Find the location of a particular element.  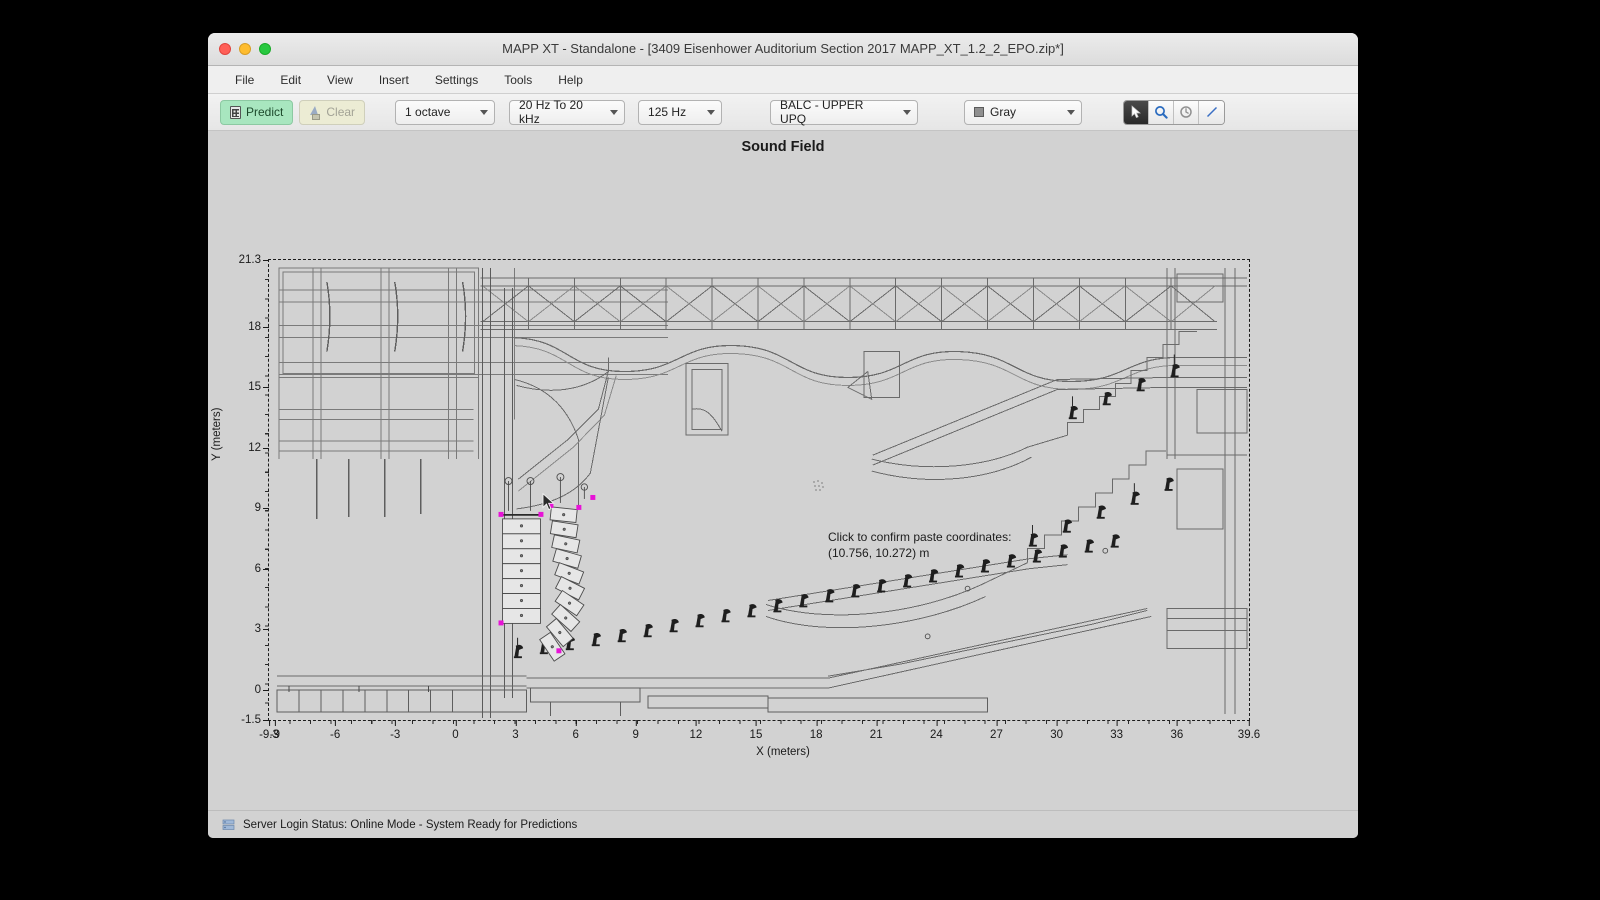

source-selection-dropdown: BALC - UPPER UPQ is located at coordinates (844, 112).